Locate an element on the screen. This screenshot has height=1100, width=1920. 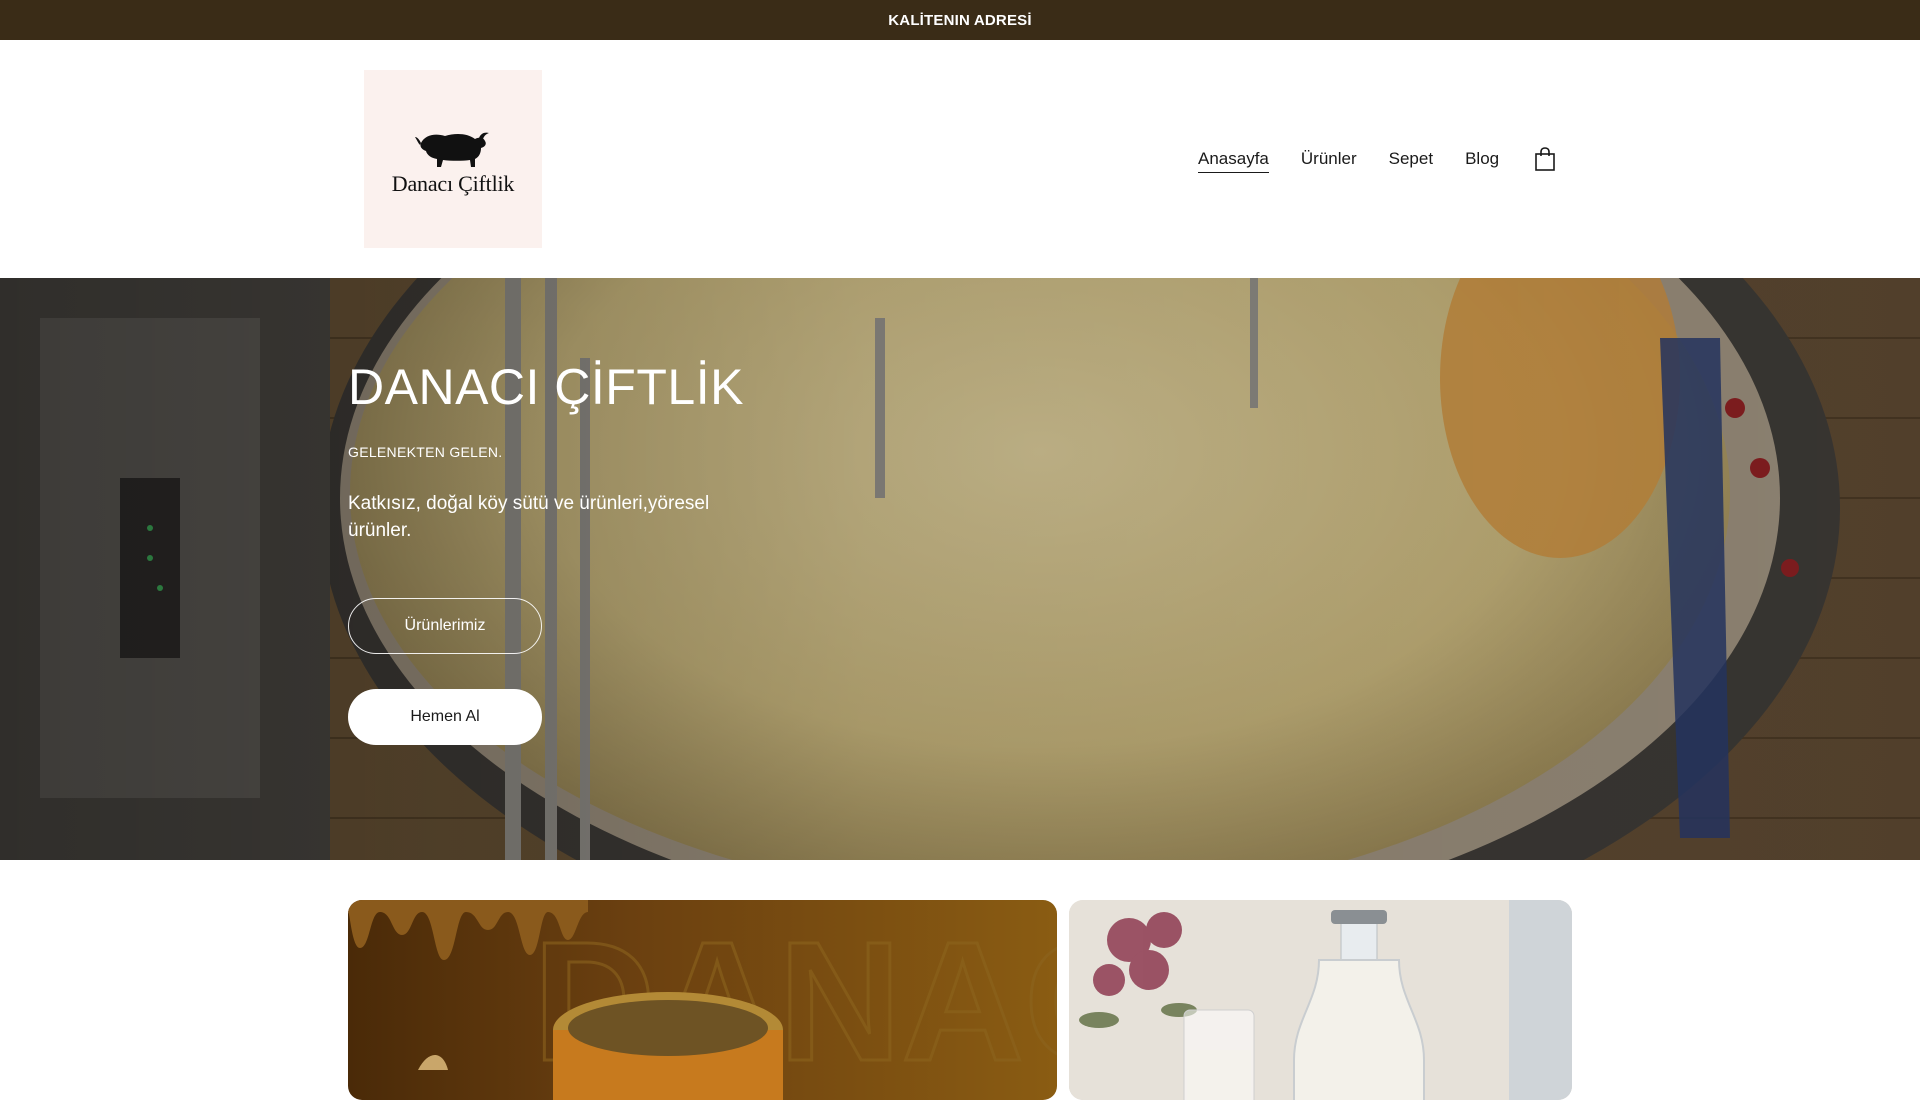
nav-item-urunler: Ürünler is located at coordinates (1329, 159).